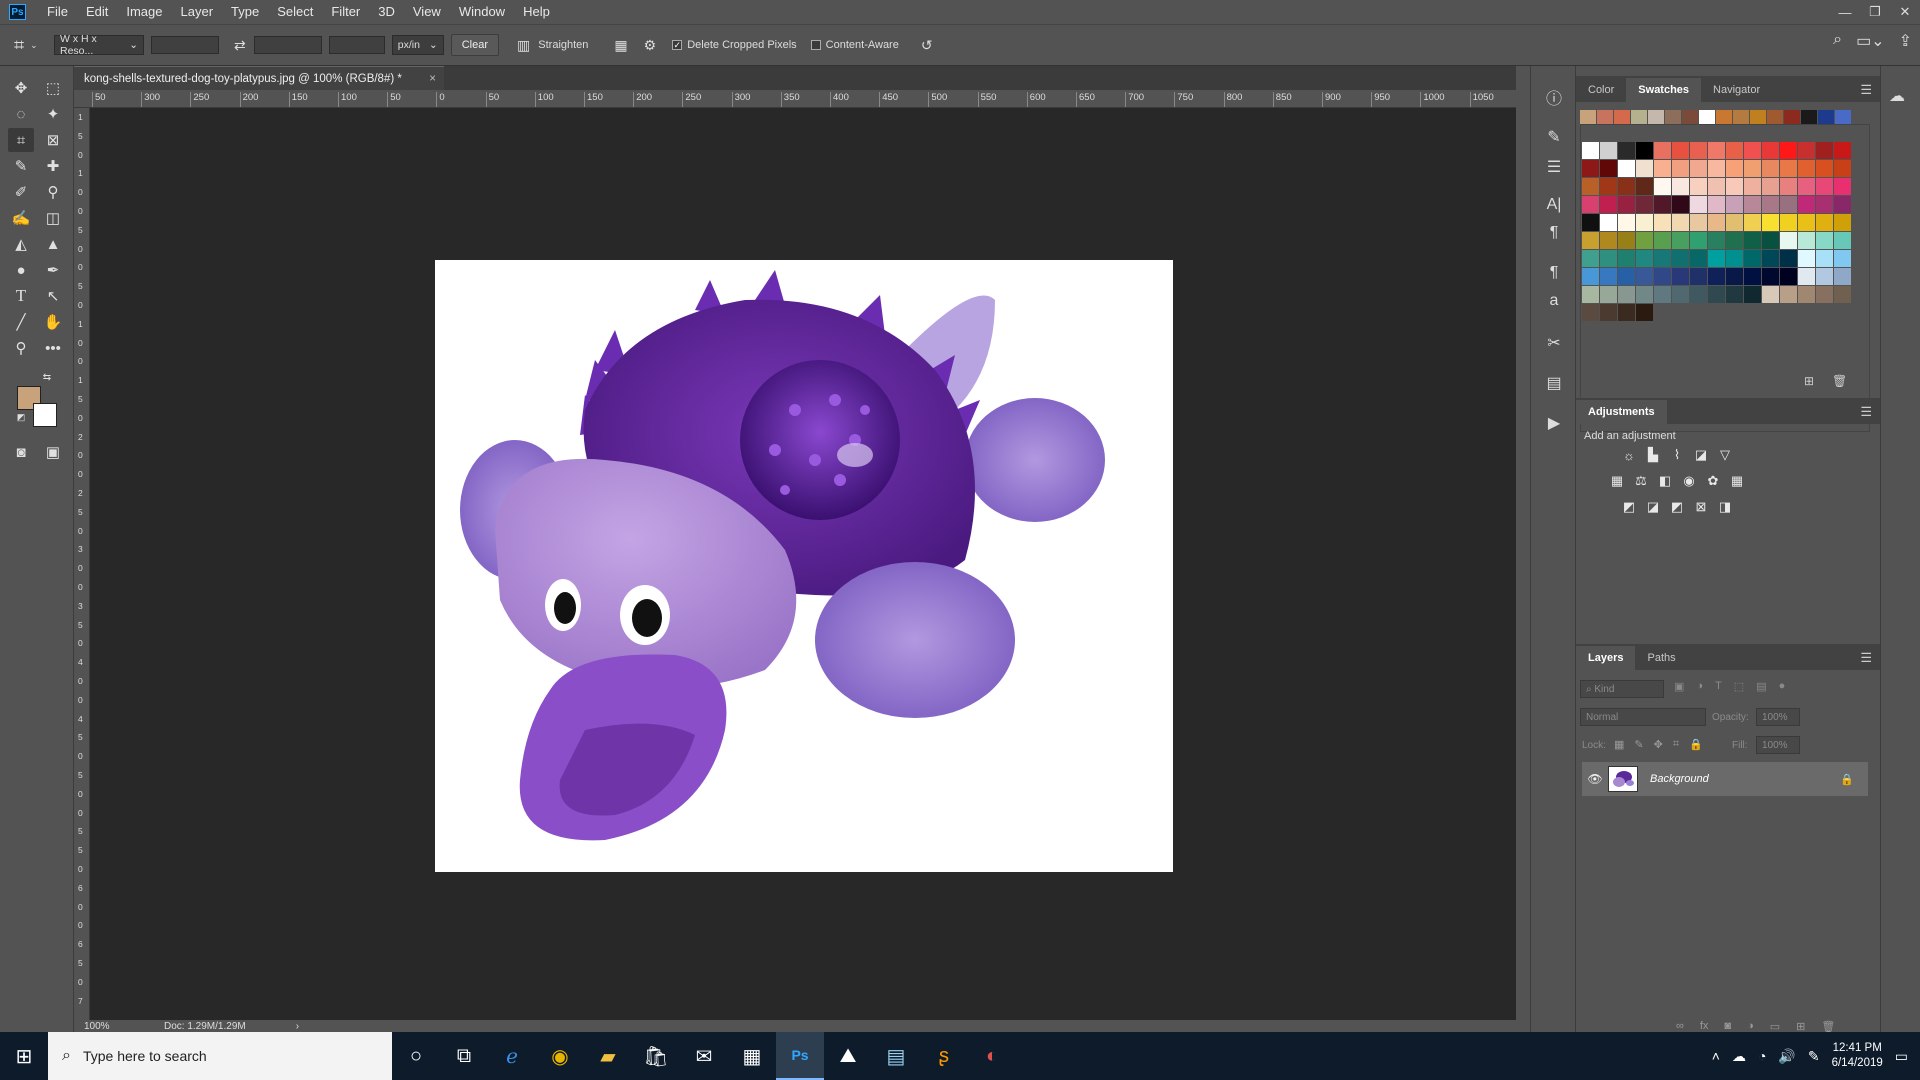 This screenshot has height=1080, width=1920. Describe the element at coordinates (53, 270) in the screenshot. I see `pen-tool-icon: ✒` at that location.